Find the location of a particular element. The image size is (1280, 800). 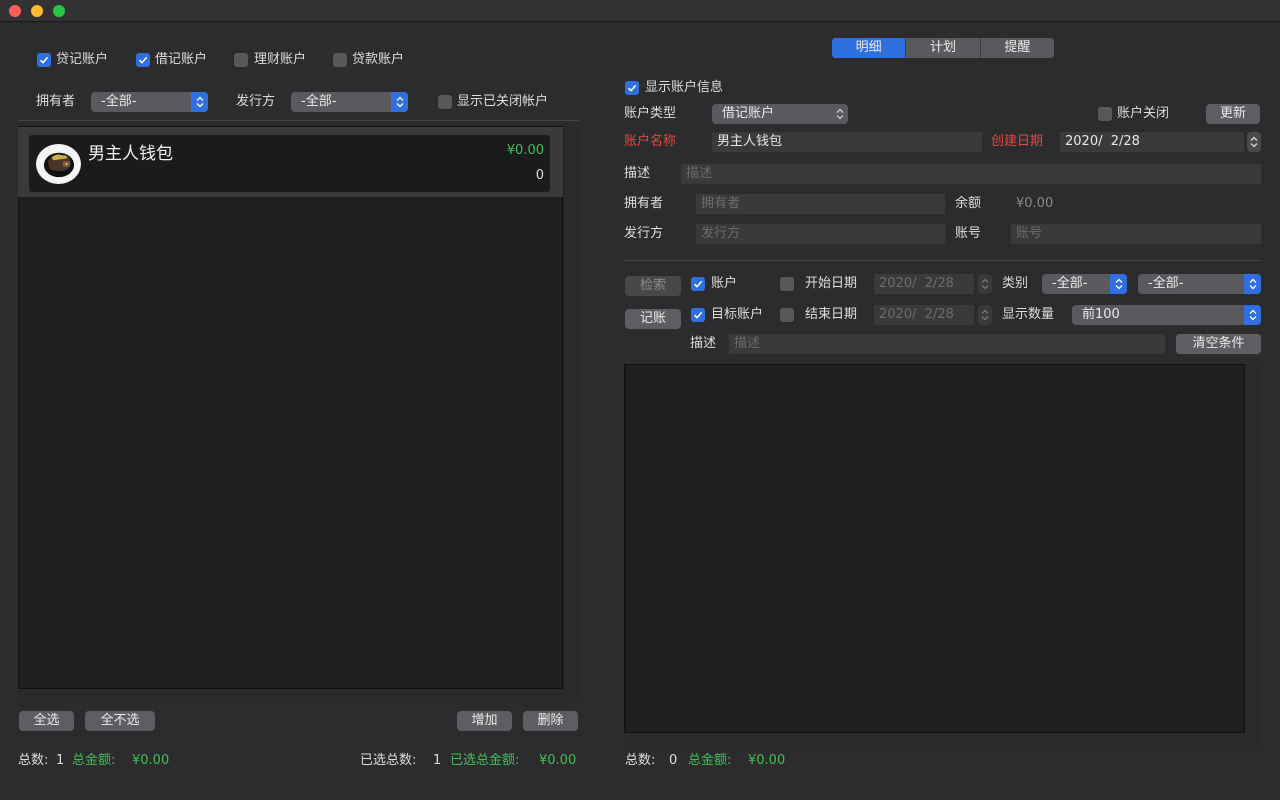

owner-label: 拥有者 is located at coordinates (644, 203).